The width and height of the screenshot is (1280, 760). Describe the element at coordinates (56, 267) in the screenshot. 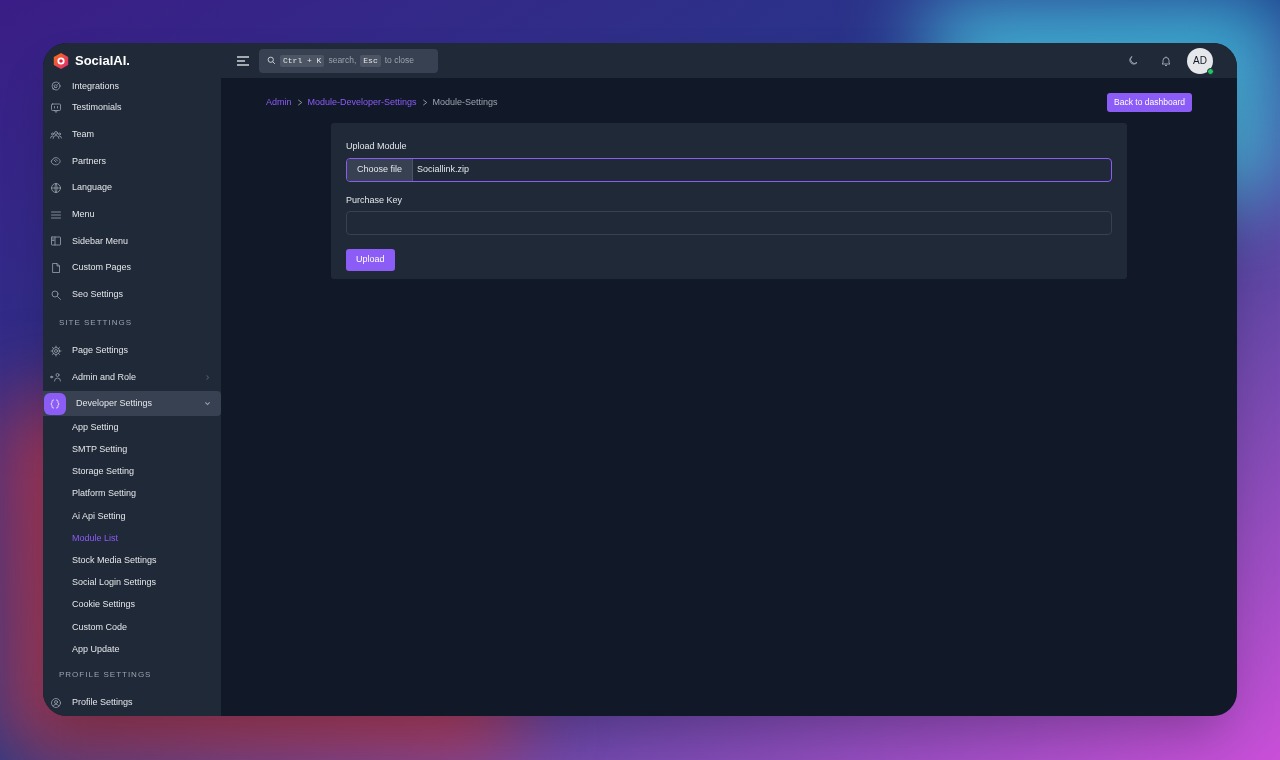

I see `document-icon` at that location.